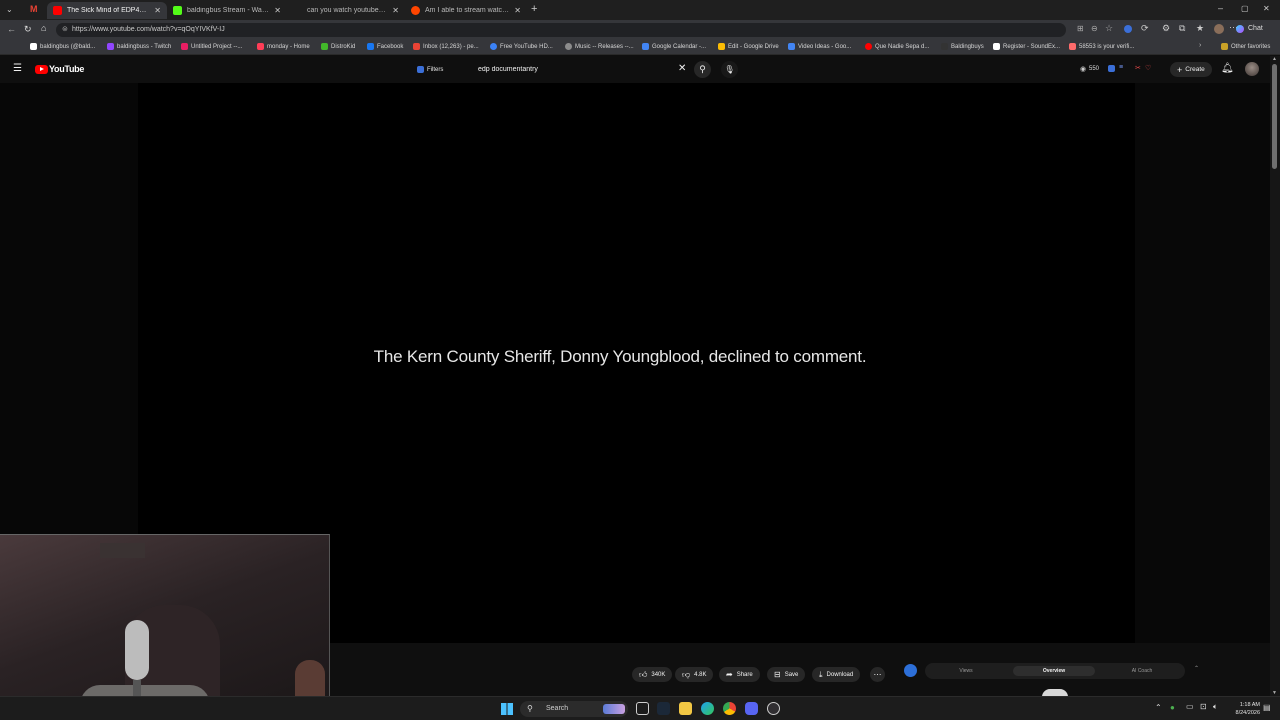 This screenshot has height=720, width=1280. What do you see at coordinates (1080, 28) in the screenshot?
I see `app-available-icon: ⊞` at bounding box center [1080, 28].